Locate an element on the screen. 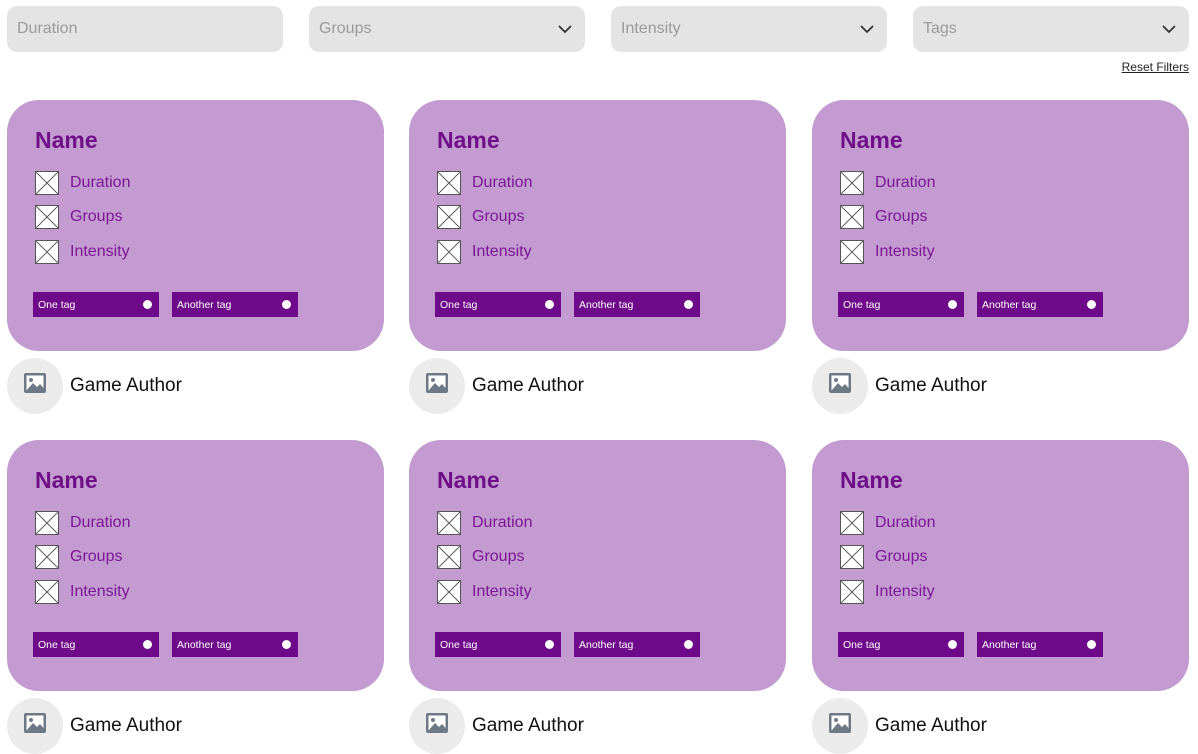  intensity-filter: Intensity is located at coordinates (749, 29).